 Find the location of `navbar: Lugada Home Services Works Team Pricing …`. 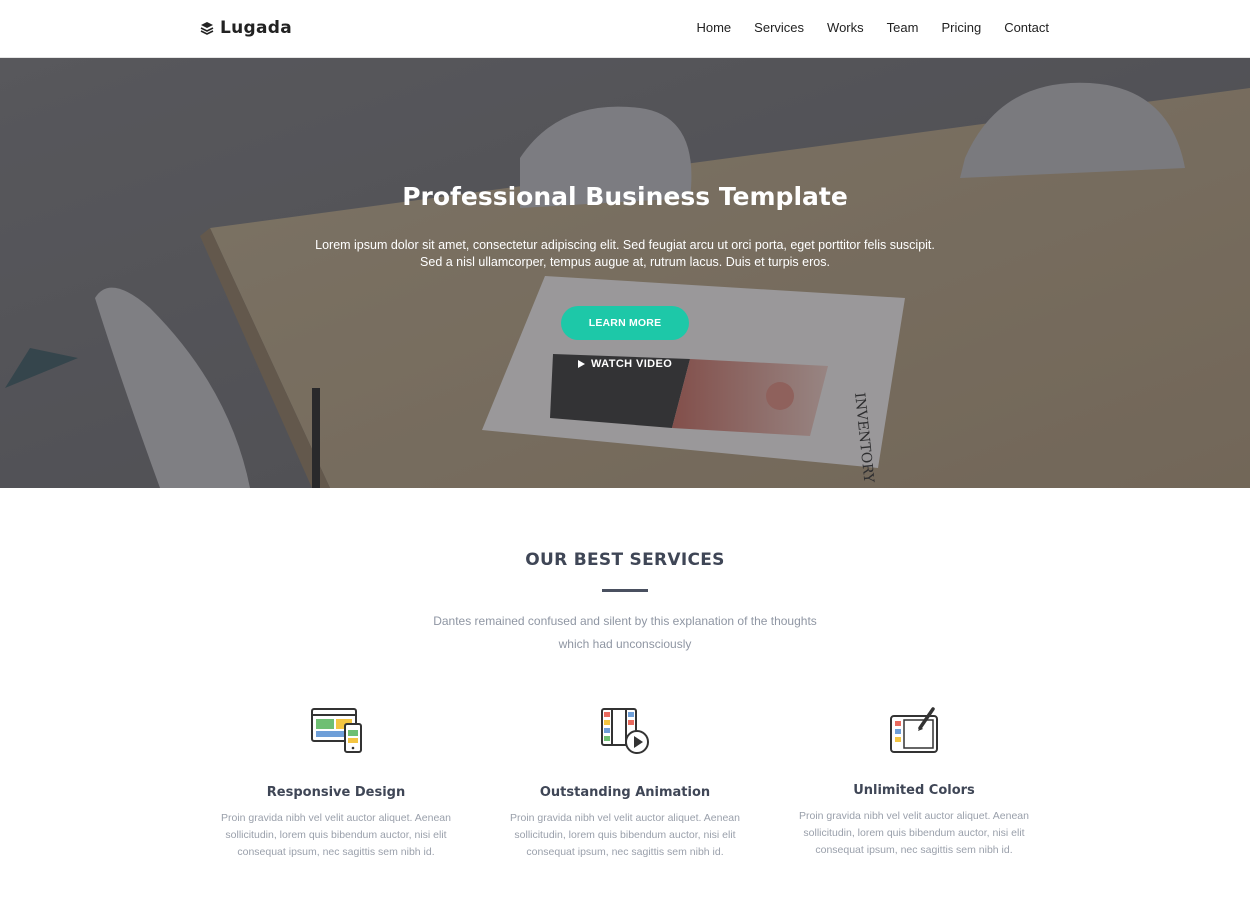

navbar: Lugada Home Services Works Team Pricing … is located at coordinates (625, 29).